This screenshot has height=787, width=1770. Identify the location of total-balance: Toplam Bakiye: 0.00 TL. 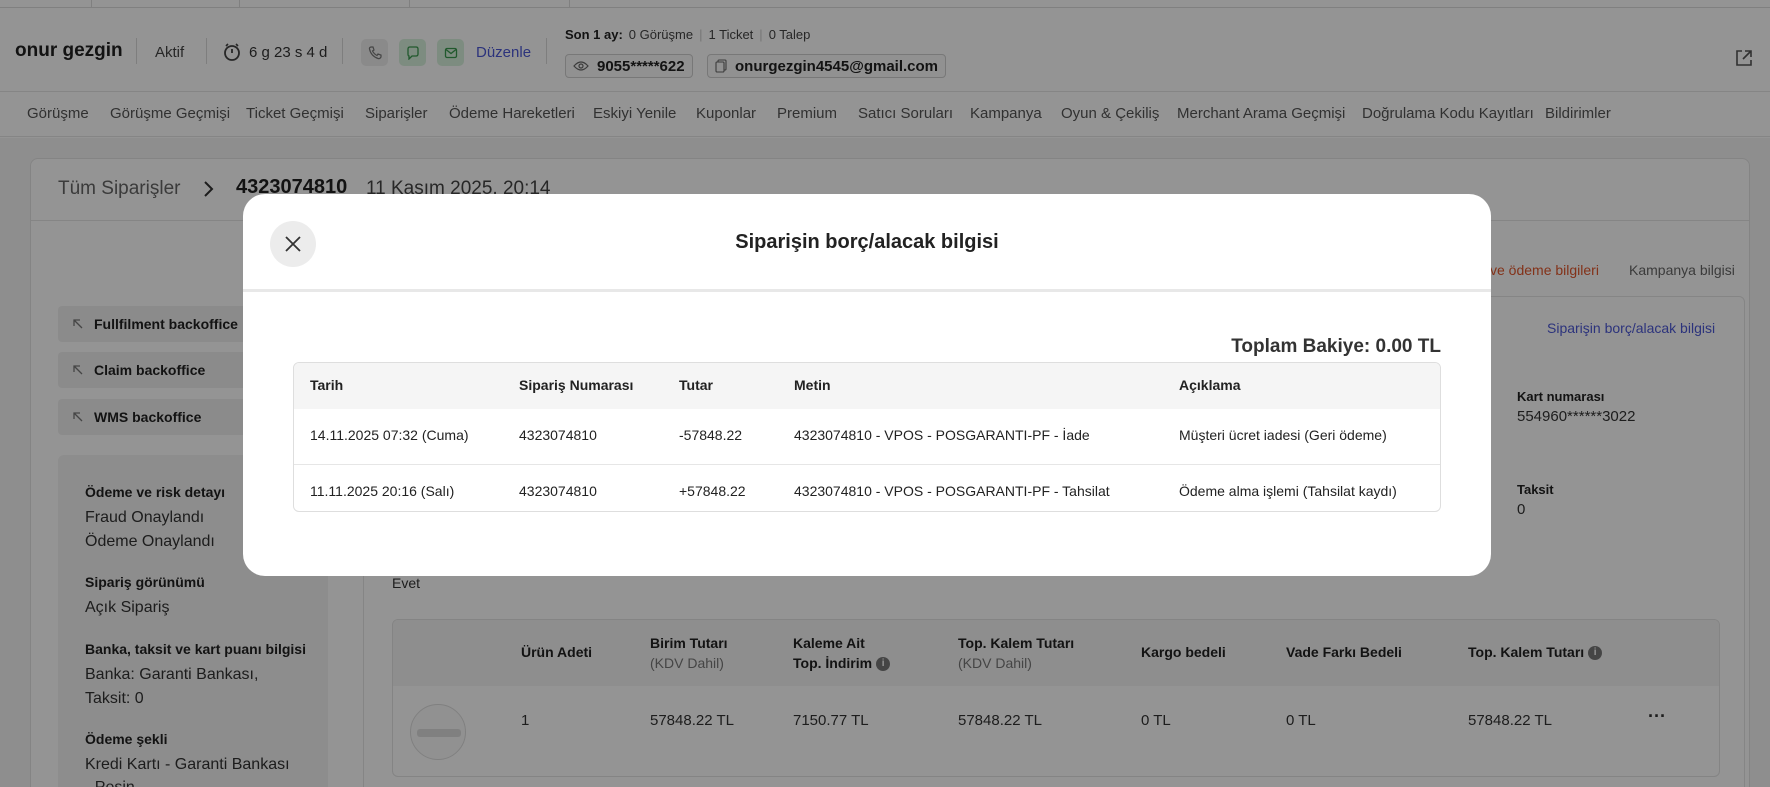
(1336, 346).